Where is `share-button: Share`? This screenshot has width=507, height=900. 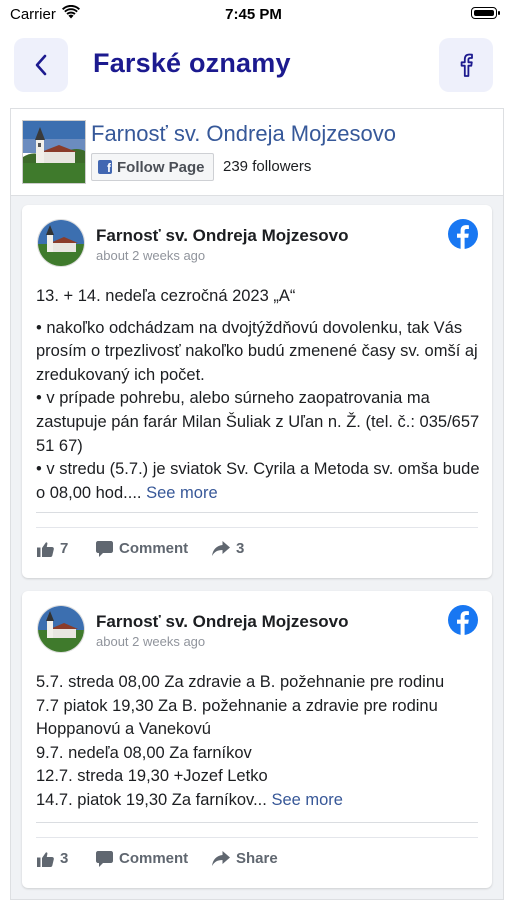 share-button: Share is located at coordinates (245, 858).